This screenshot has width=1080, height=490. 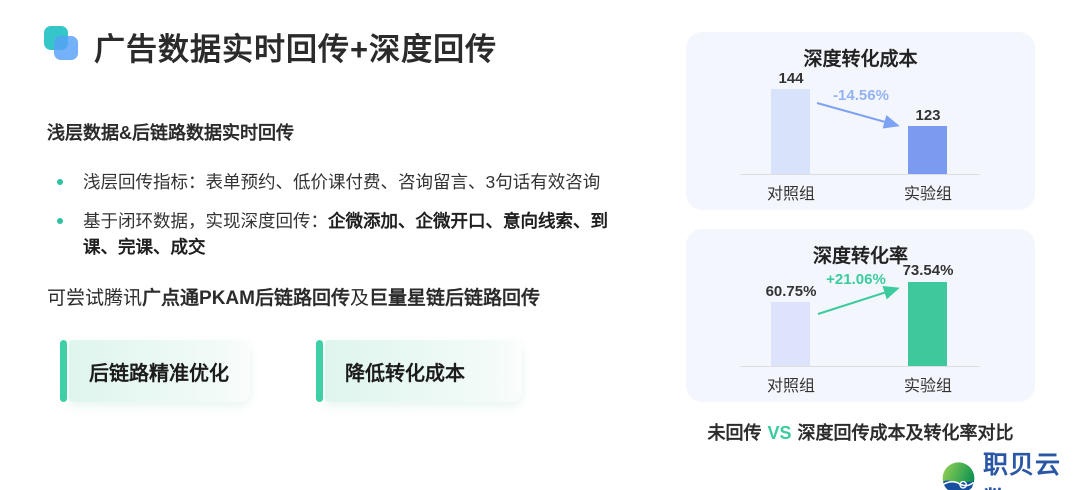 I want to click on bullet-text: 基于闭环数据，实现深度回传：, so click(x=205, y=221).